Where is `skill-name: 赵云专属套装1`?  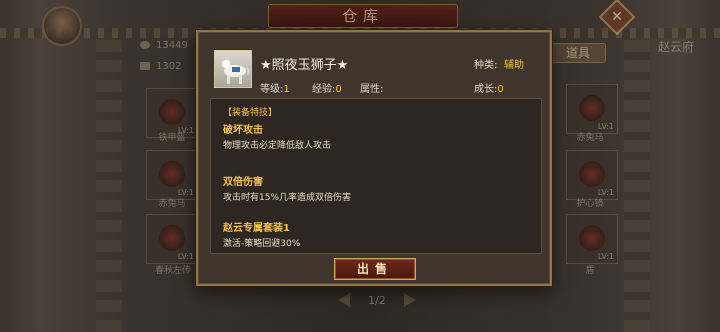
skill-name: 赵云专属套装1 is located at coordinates (256, 228).